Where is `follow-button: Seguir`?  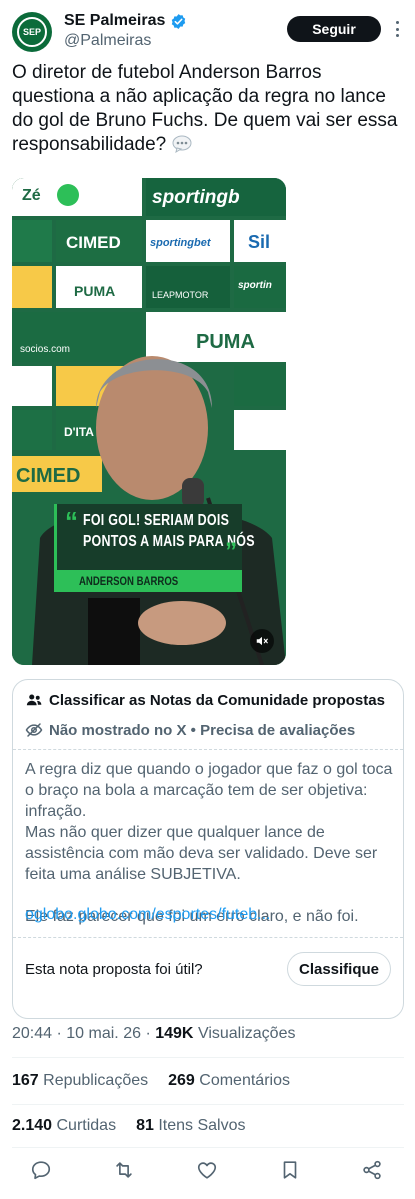
follow-button: Seguir is located at coordinates (334, 29).